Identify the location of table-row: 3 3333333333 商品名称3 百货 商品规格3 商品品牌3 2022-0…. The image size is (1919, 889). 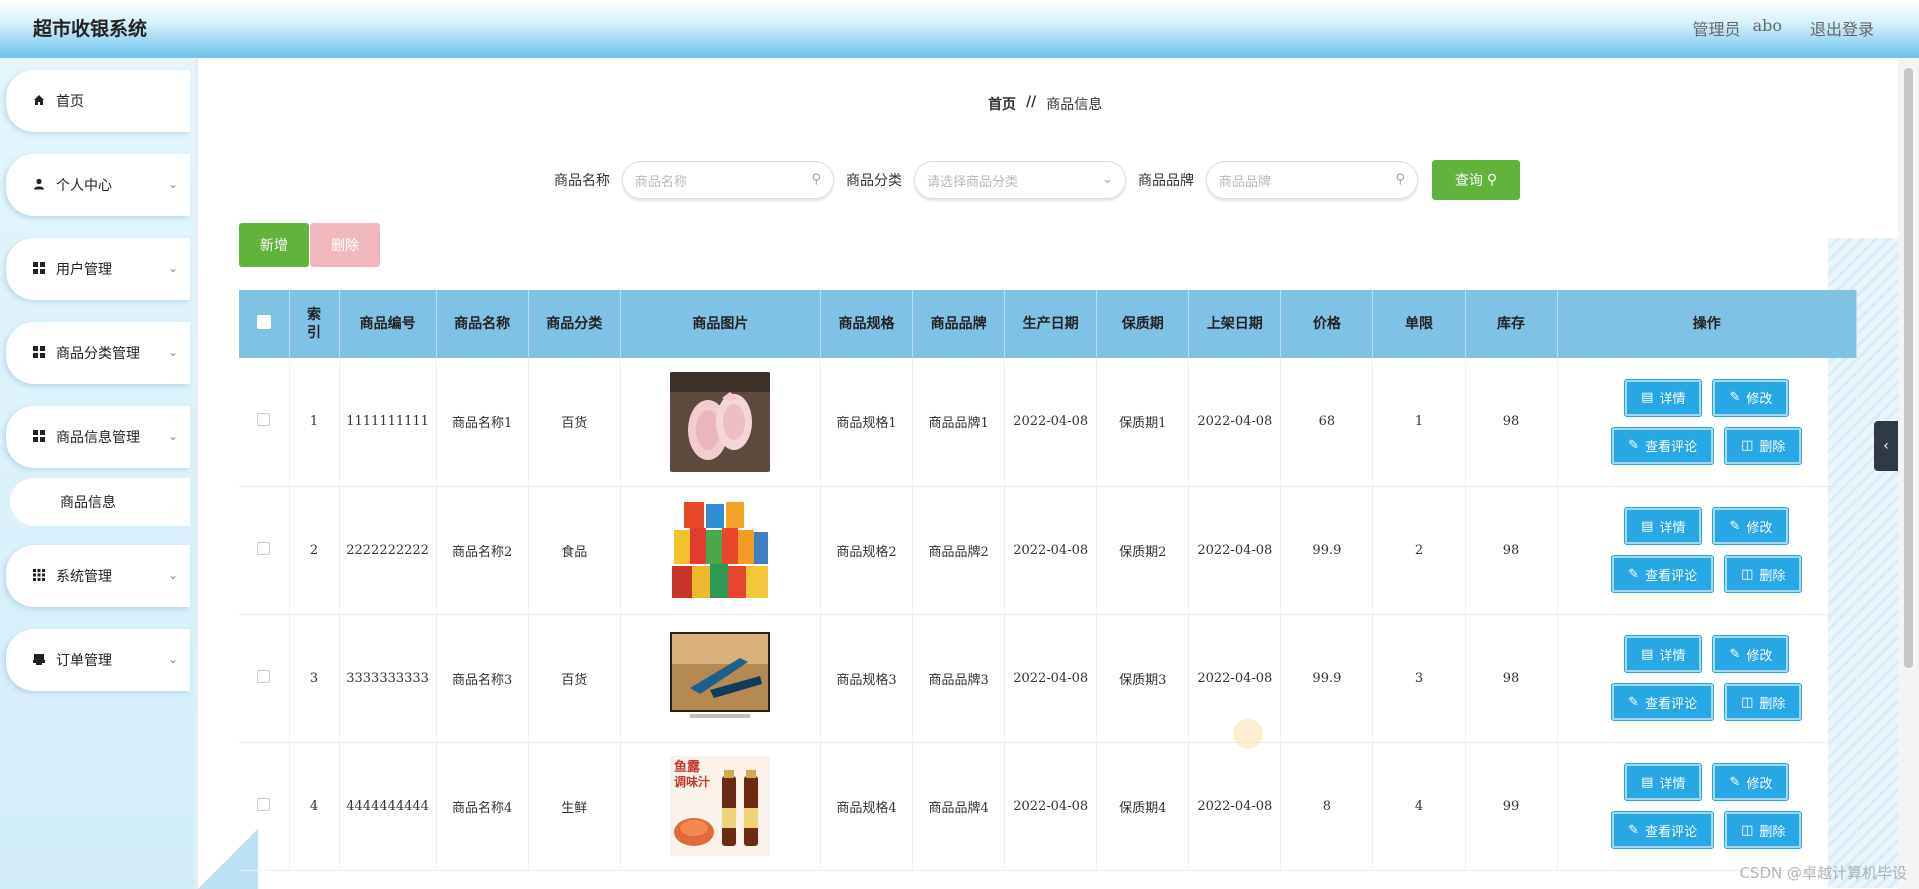
(1048, 678).